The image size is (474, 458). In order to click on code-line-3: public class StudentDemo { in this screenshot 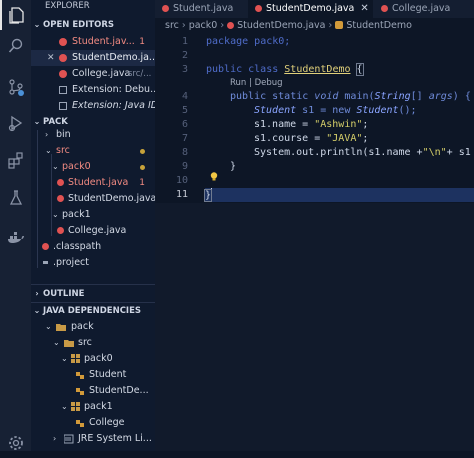, I will do `click(285, 69)`.